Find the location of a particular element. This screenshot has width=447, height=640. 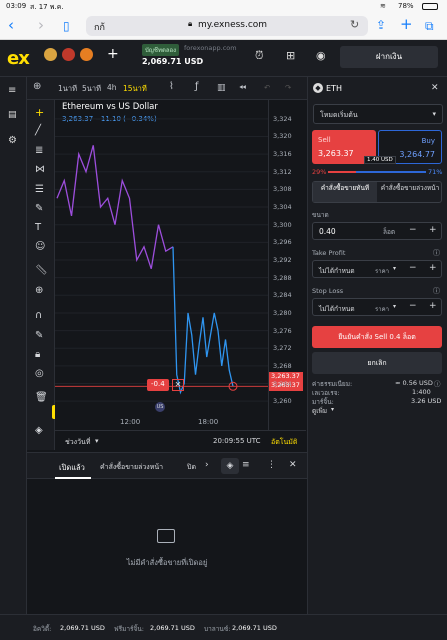

fib-icon: ☰ is located at coordinates (39, 189).